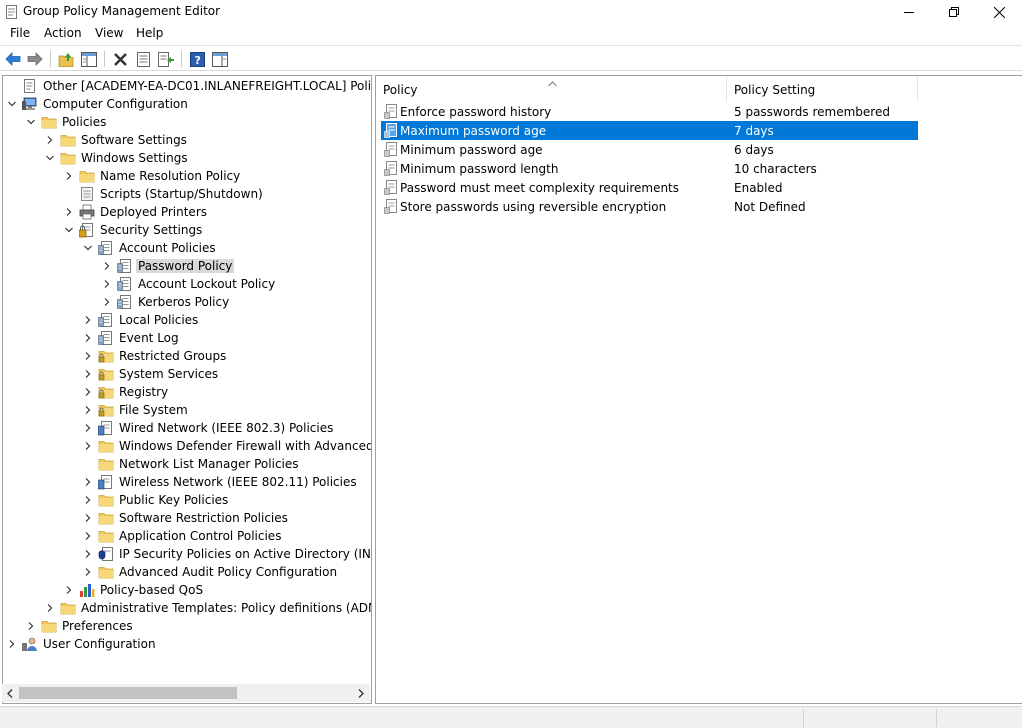 The height and width of the screenshot is (728, 1022). What do you see at coordinates (917, 89) in the screenshot?
I see `column-separator` at bounding box center [917, 89].